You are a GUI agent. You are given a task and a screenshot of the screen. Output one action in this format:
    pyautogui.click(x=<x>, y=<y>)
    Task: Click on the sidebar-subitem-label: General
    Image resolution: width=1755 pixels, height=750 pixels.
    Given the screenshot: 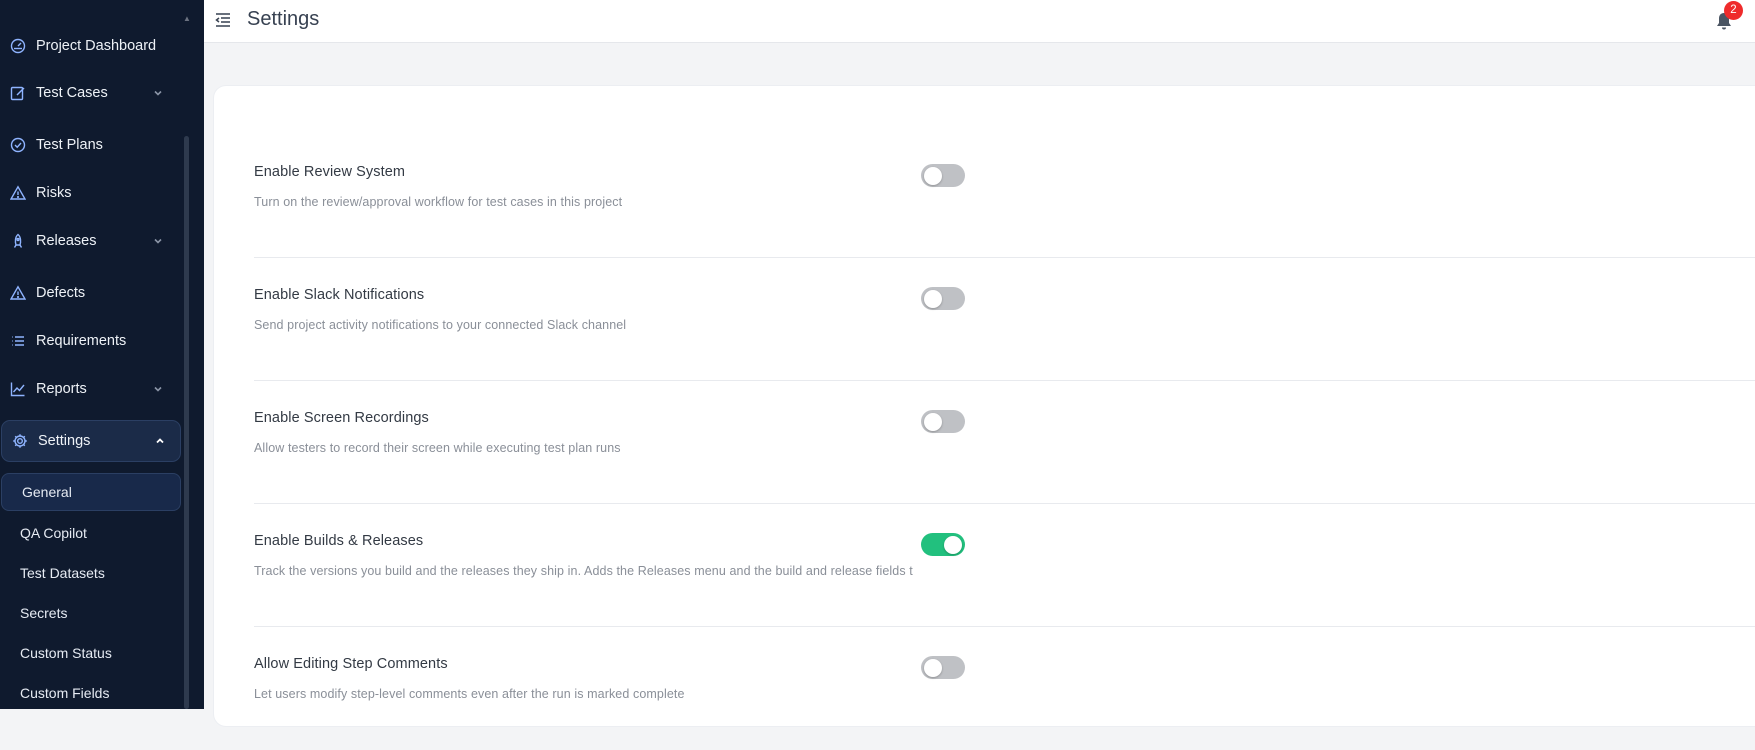 What is the action you would take?
    pyautogui.click(x=47, y=492)
    